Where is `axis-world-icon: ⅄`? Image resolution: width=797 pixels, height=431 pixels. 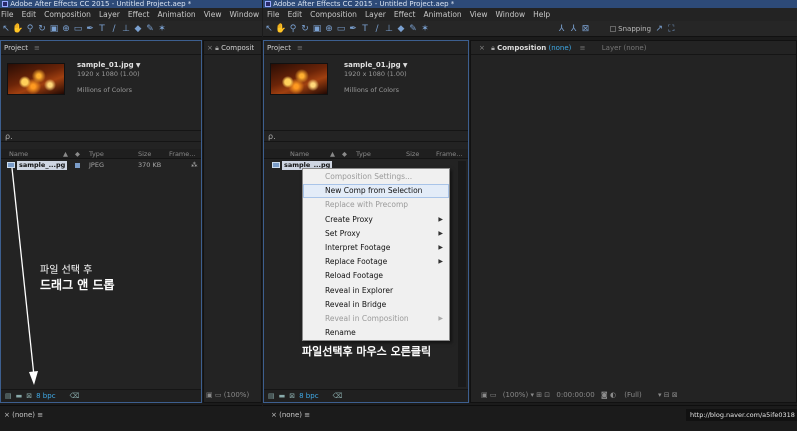 axis-world-icon: ⅄ is located at coordinates (573, 29).